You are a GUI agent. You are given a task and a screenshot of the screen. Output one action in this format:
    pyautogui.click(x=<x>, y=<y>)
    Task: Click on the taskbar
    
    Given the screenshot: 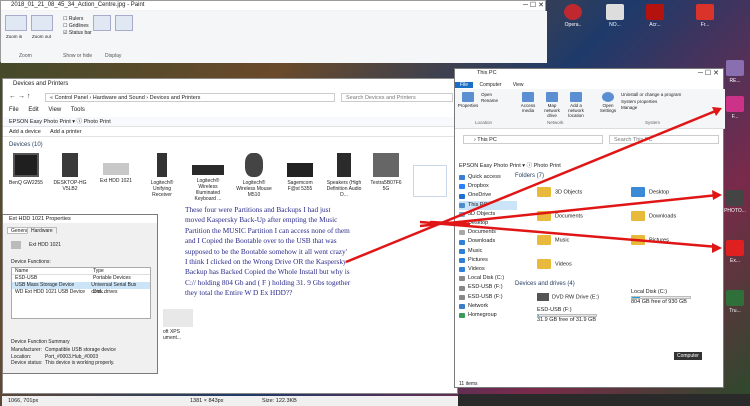 What is the action you would take?
    pyautogui.click(x=604, y=400)
    